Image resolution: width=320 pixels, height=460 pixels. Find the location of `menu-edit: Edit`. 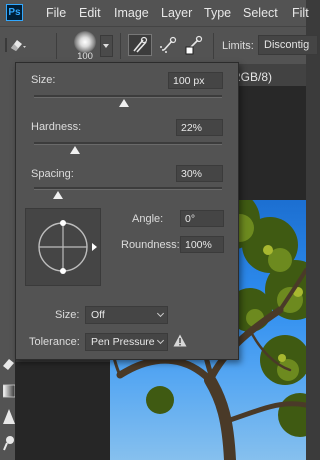

menu-edit: Edit is located at coordinates (90, 13).